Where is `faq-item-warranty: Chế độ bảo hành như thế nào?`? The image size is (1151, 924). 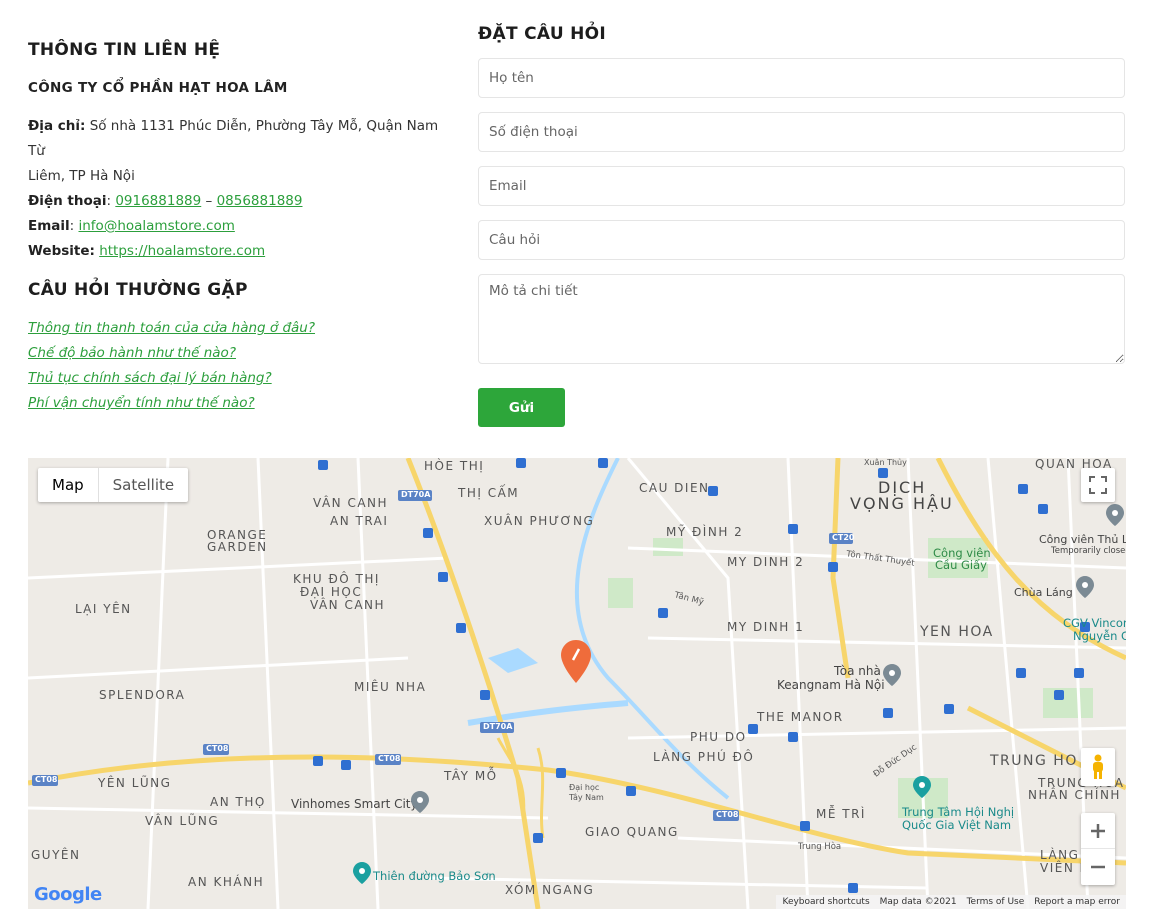 faq-item-warranty: Chế độ bảo hành như thế nào? is located at coordinates (243, 353).